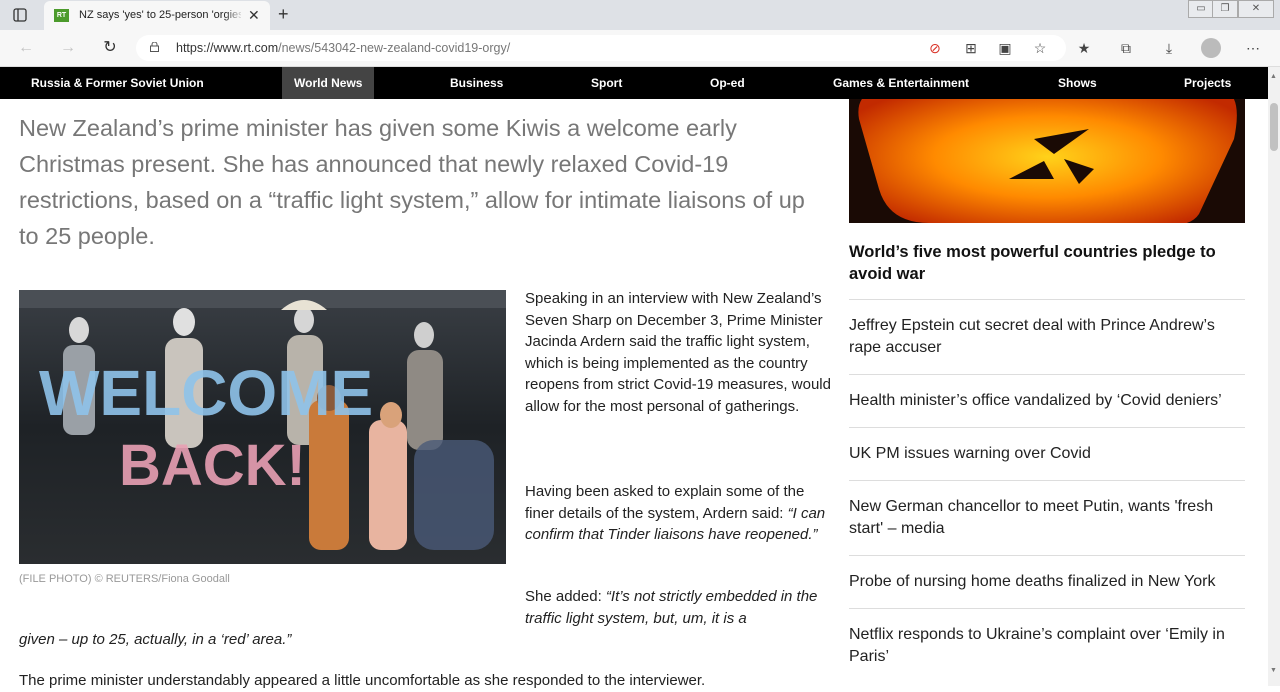 The image size is (1280, 692). What do you see at coordinates (1256, 9) in the screenshot?
I see `close-window-icon: ✕` at bounding box center [1256, 9].